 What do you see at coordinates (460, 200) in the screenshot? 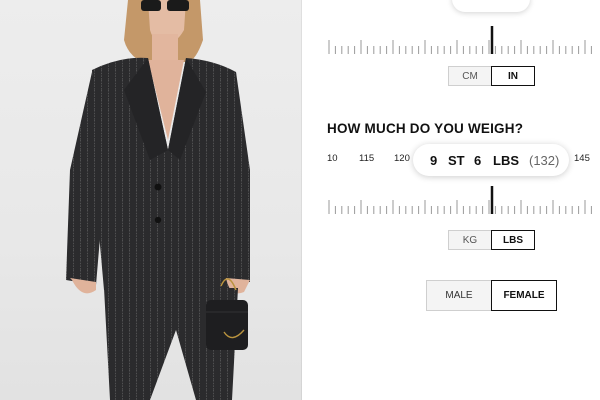
I see `weight-ruler-ticks` at bounding box center [460, 200].